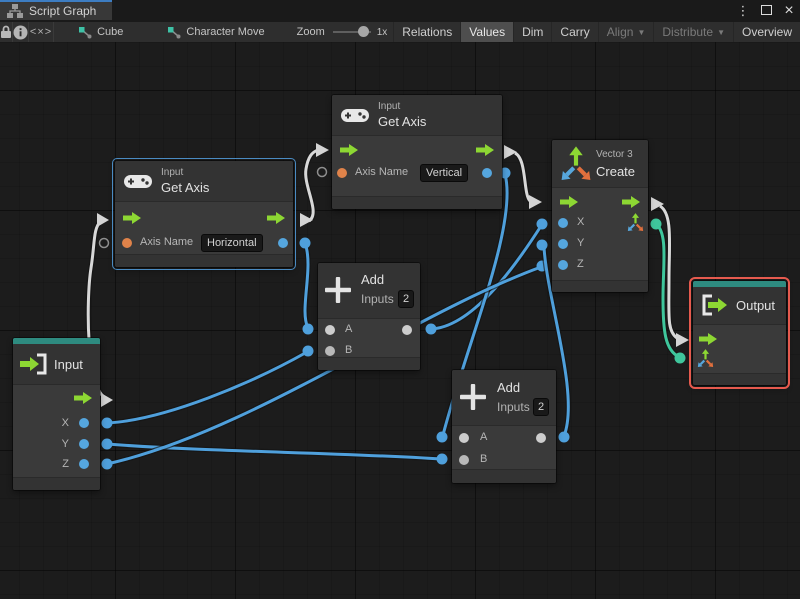  Describe the element at coordinates (766, 32) in the screenshot. I see `toggle-overview: Overview` at that location.